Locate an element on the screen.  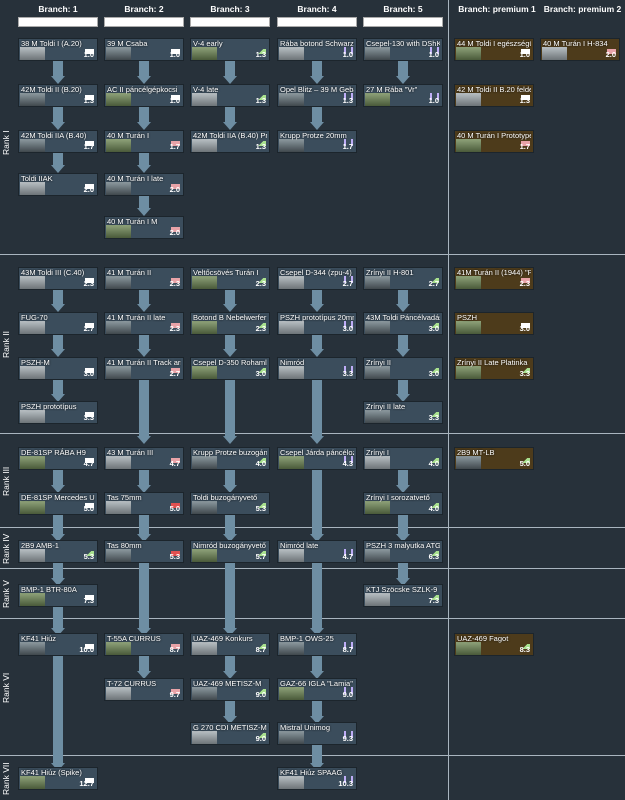
rank-label: Rank VII is located at coordinates (6, 778).